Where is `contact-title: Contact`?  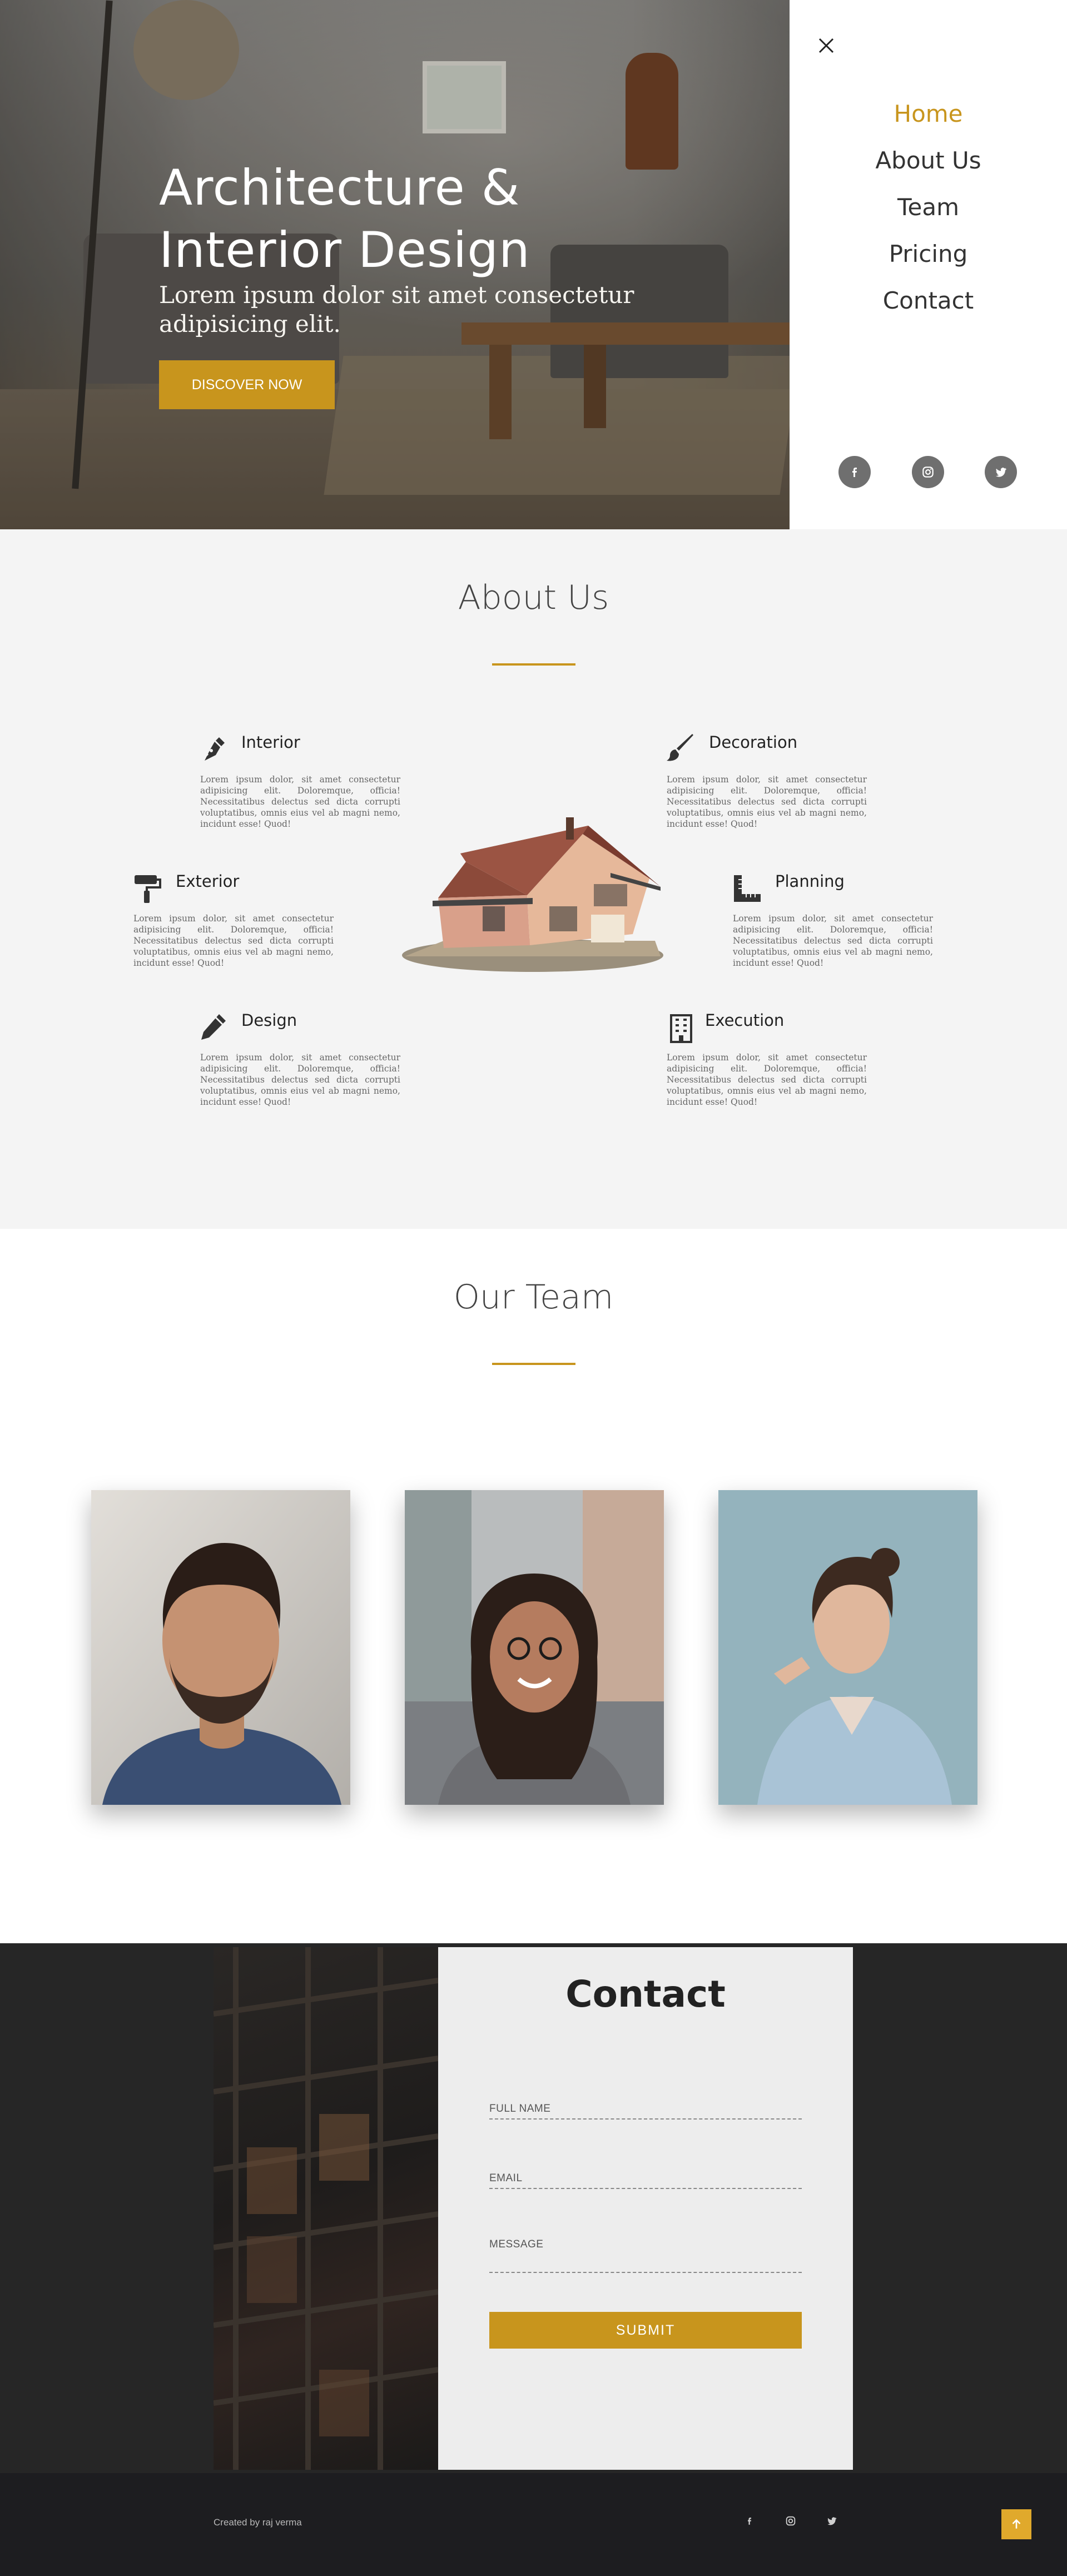 contact-title: Contact is located at coordinates (645, 1994).